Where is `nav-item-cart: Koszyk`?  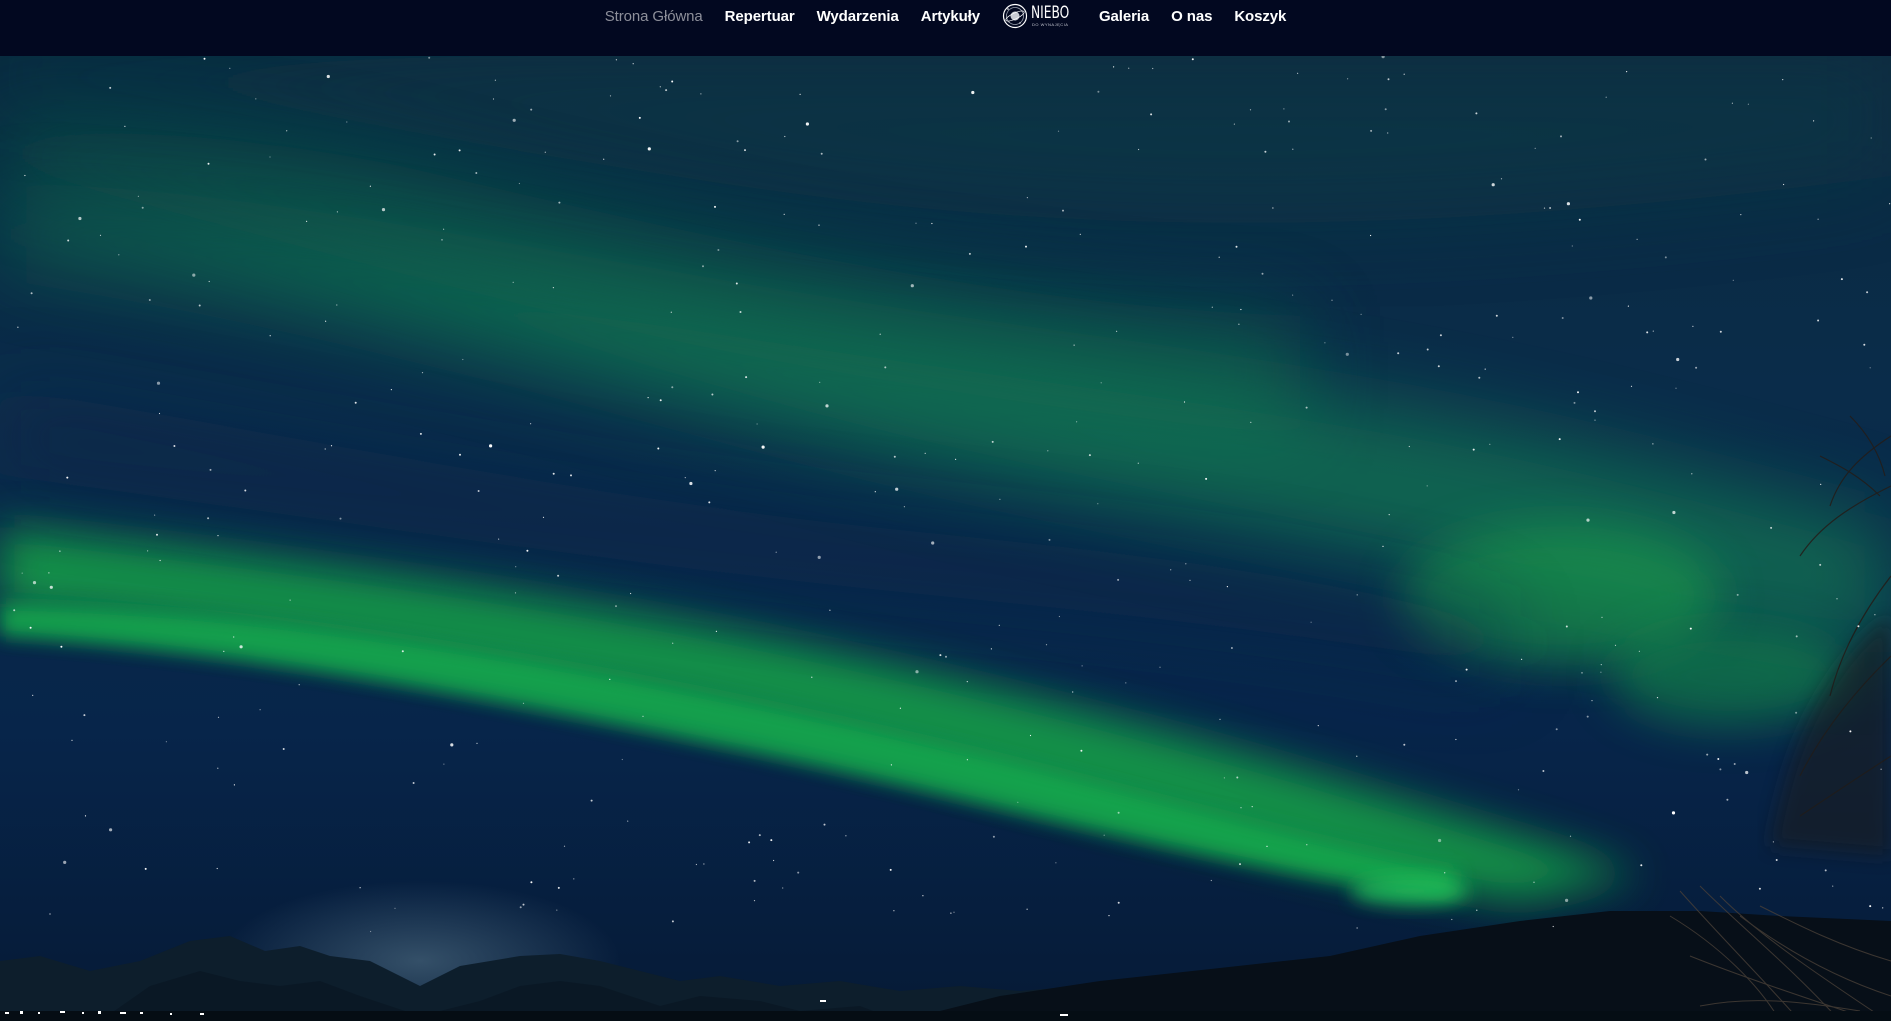 nav-item-cart: Koszyk is located at coordinates (1260, 16).